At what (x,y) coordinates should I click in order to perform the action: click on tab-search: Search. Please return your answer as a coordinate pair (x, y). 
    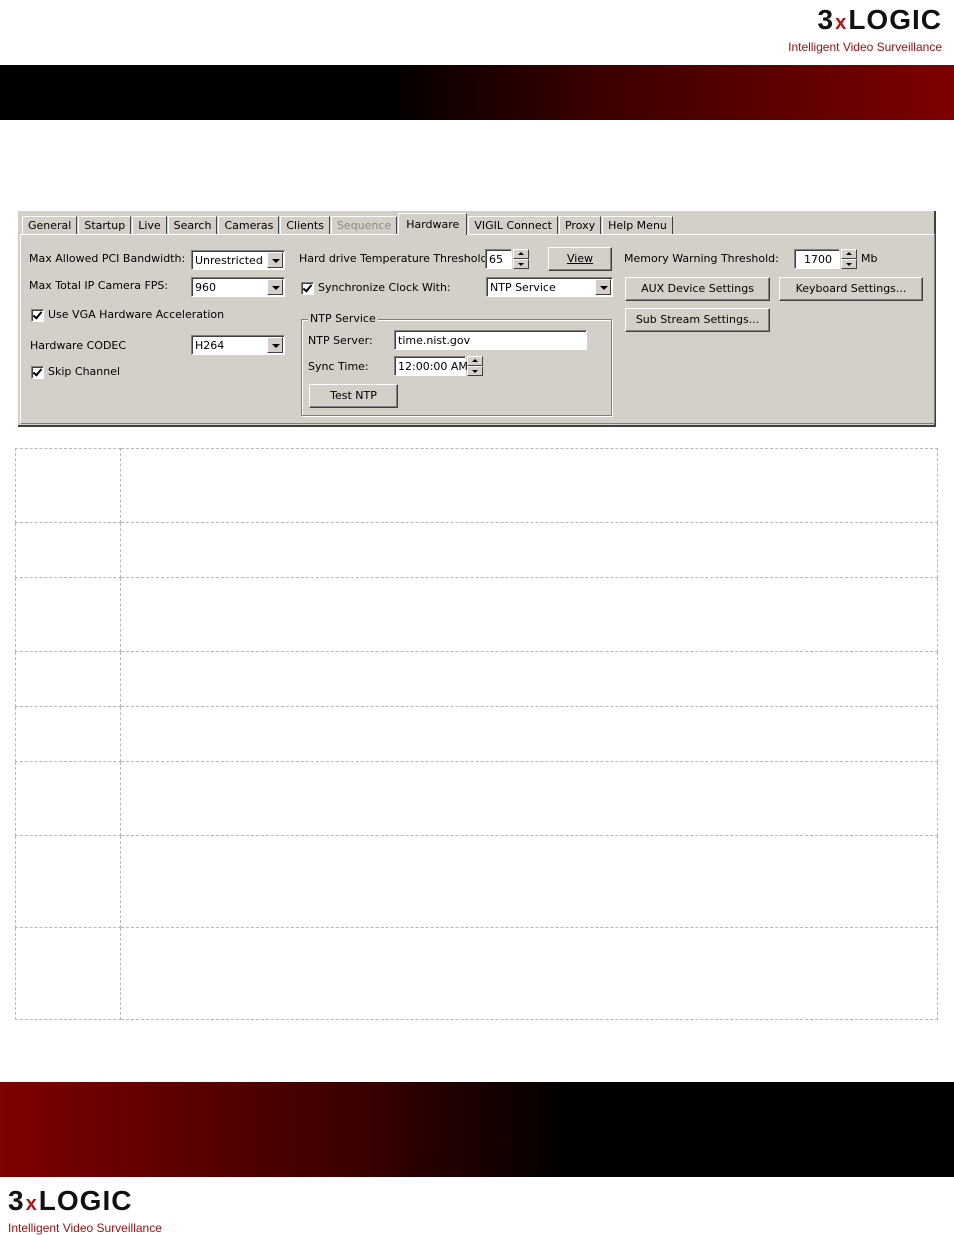
    Looking at the image, I should click on (192, 225).